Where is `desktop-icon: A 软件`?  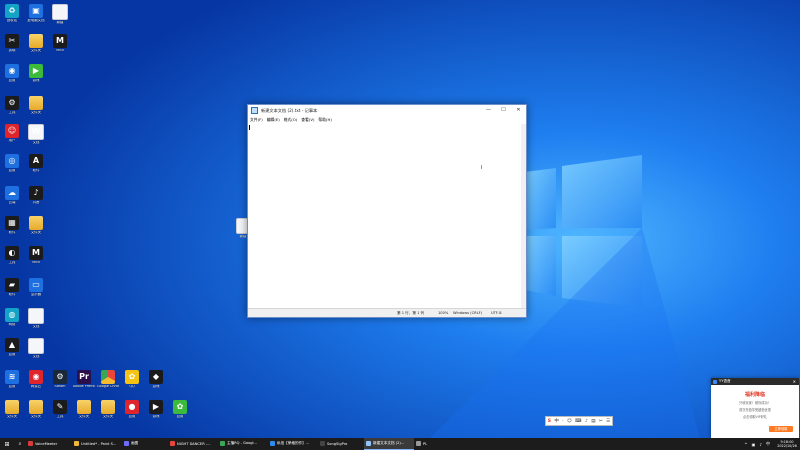 desktop-icon: A 软件 is located at coordinates (36, 163).